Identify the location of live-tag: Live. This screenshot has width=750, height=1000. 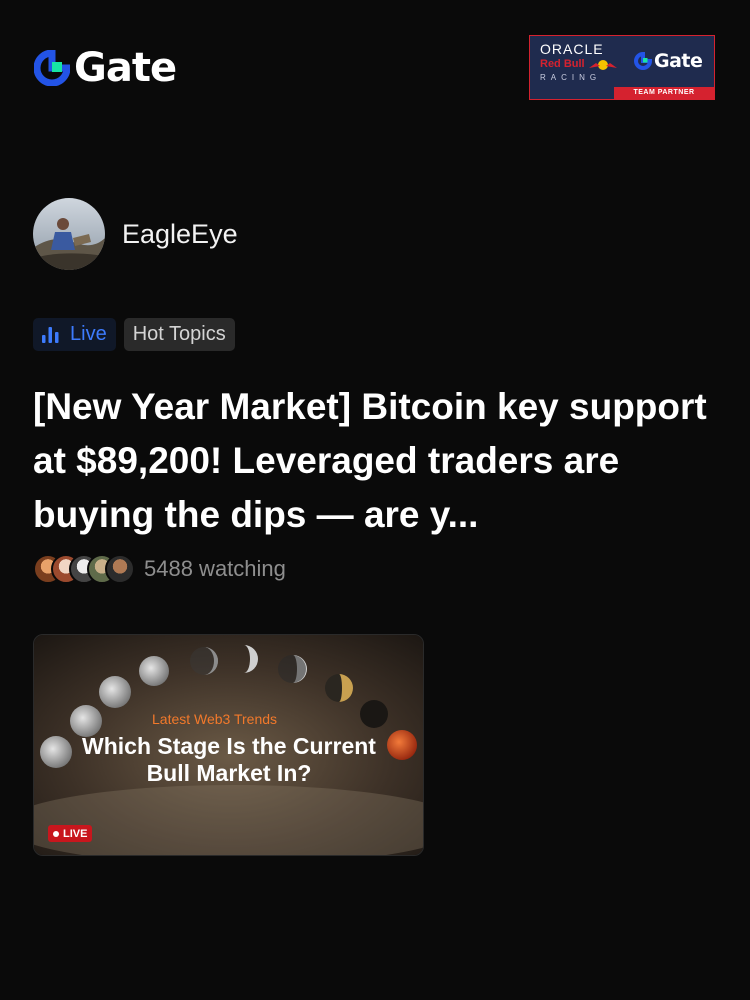
(74, 334).